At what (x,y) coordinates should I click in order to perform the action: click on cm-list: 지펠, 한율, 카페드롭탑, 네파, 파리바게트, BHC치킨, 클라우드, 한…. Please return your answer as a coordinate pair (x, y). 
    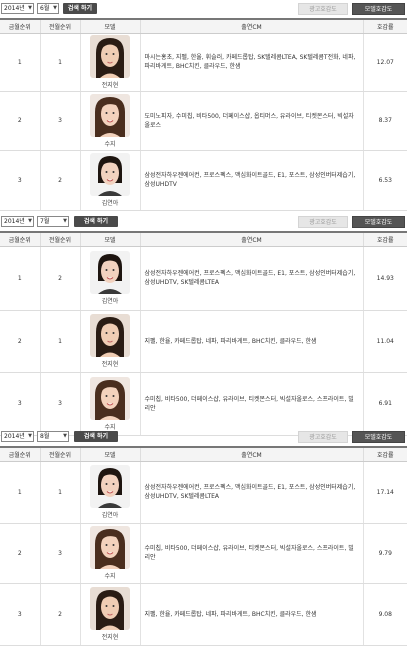
    Looking at the image, I should click on (251, 341).